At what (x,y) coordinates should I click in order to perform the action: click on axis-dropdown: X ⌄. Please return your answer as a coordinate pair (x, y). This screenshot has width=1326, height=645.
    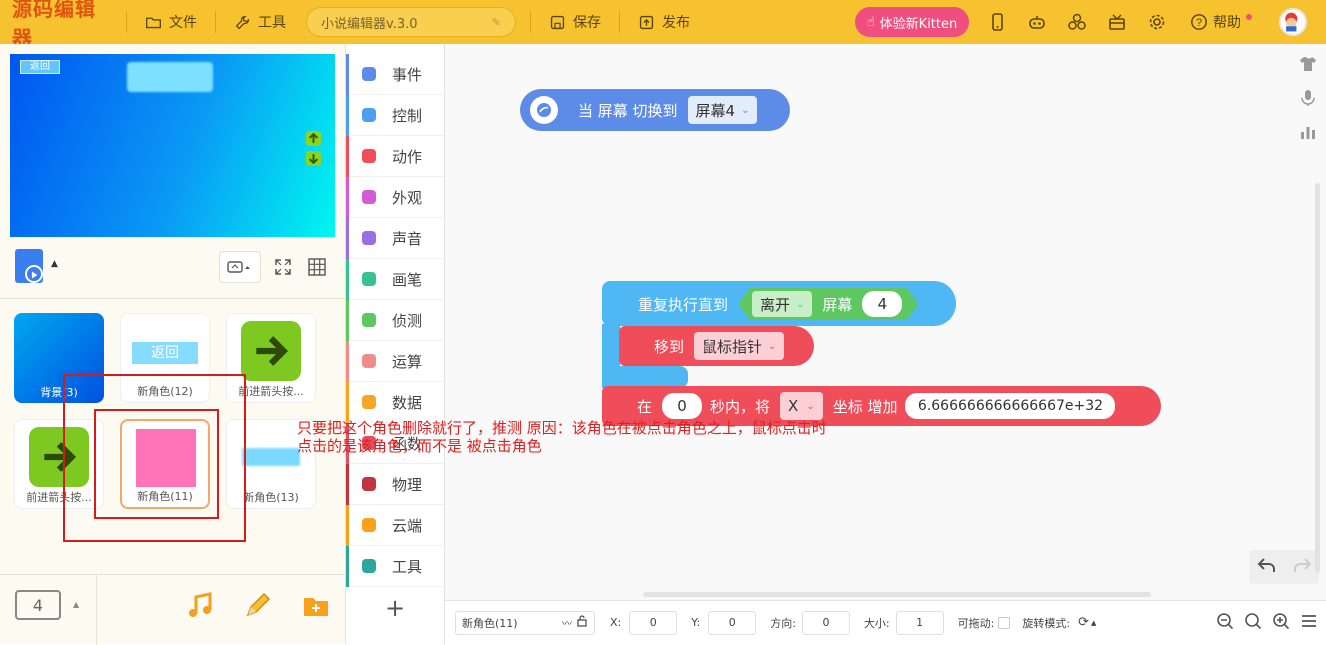
    Looking at the image, I should click on (801, 406).